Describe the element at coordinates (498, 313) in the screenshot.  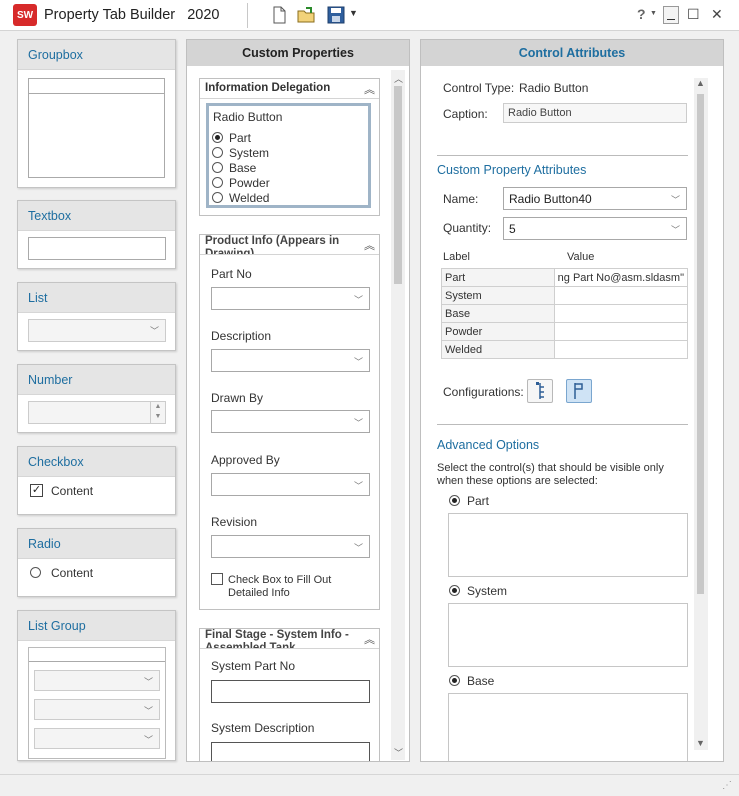
I see `row-label: Base` at that location.